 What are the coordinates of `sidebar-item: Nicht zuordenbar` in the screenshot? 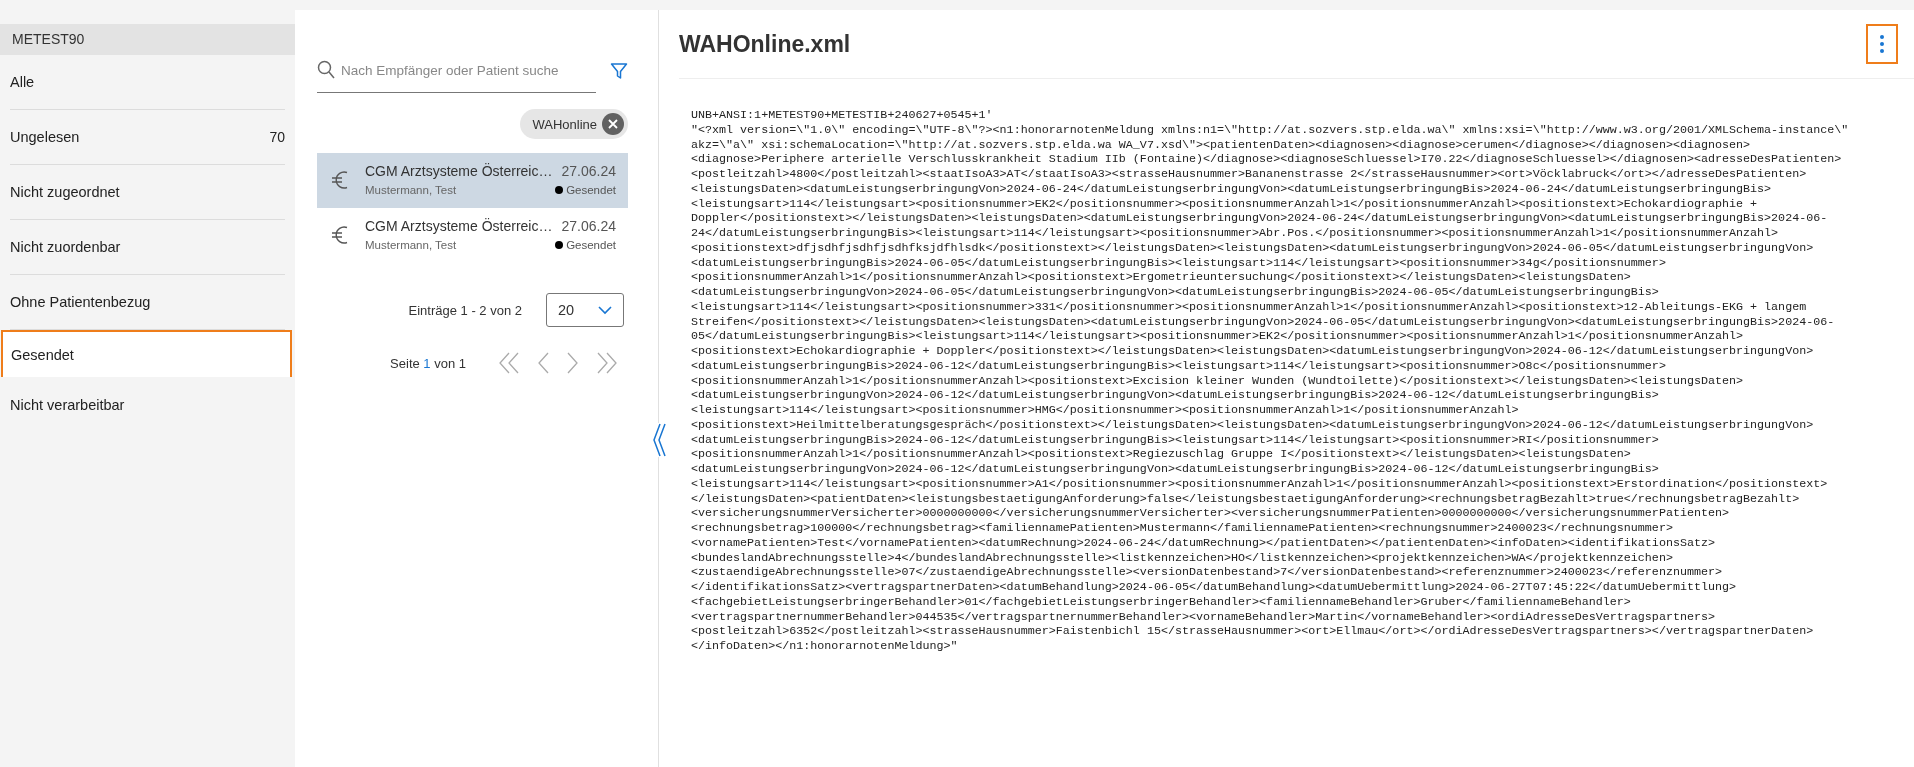 It's located at (147, 247).